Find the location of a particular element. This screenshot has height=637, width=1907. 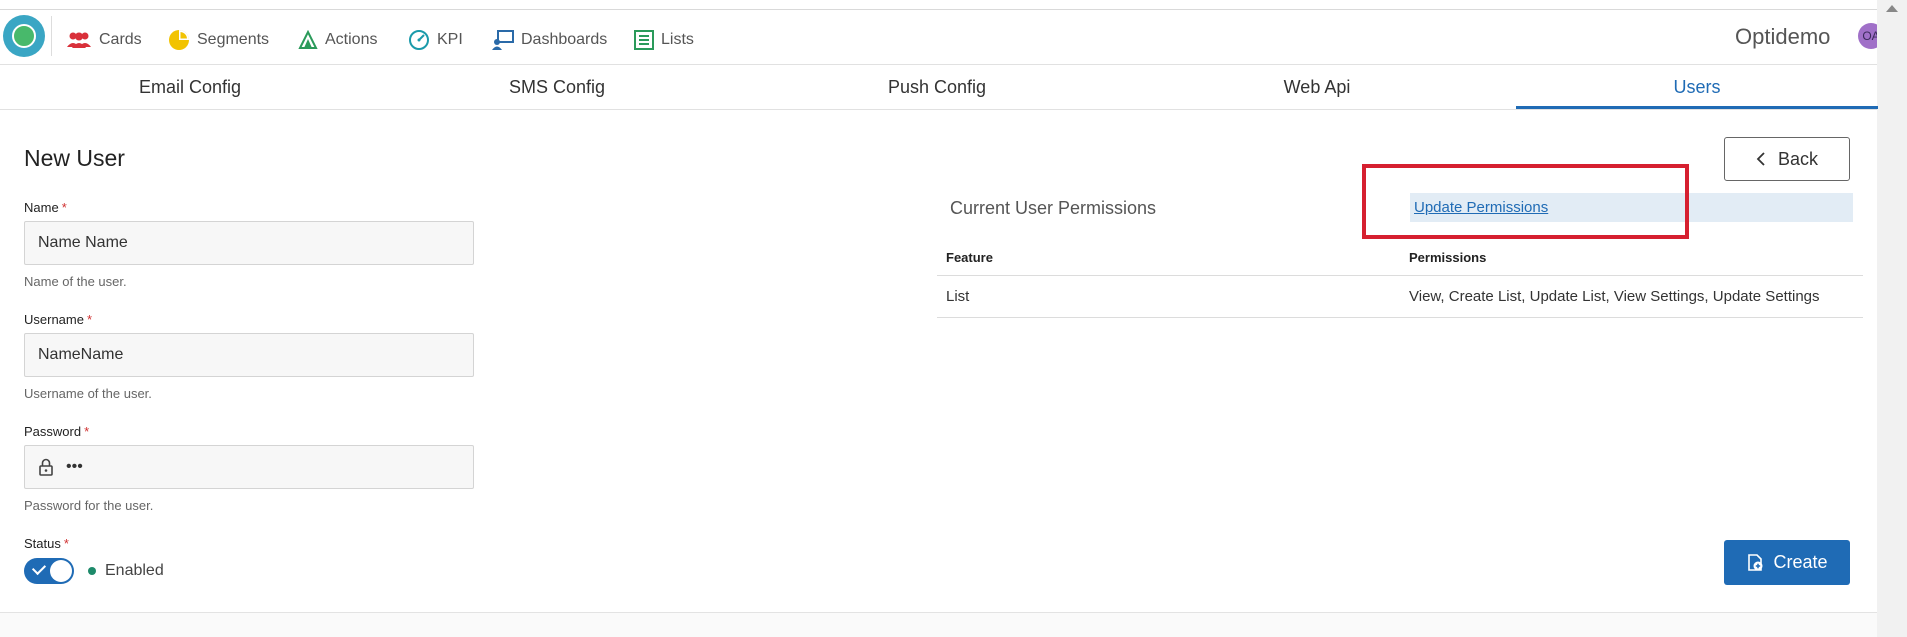

nav-item-kpi: KPI is located at coordinates (435, 40).